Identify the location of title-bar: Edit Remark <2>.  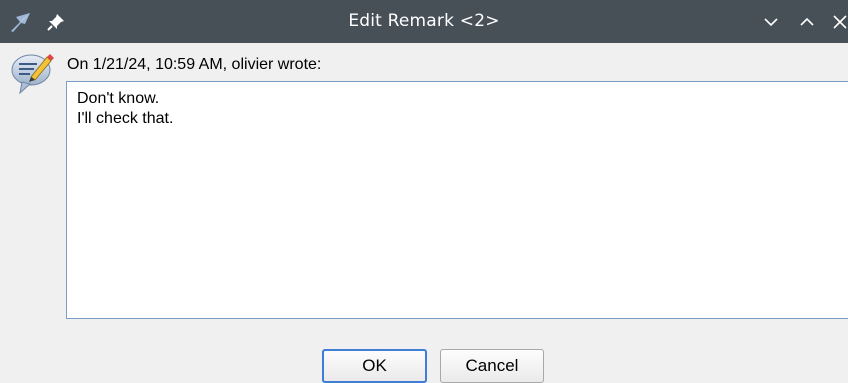
(424, 21).